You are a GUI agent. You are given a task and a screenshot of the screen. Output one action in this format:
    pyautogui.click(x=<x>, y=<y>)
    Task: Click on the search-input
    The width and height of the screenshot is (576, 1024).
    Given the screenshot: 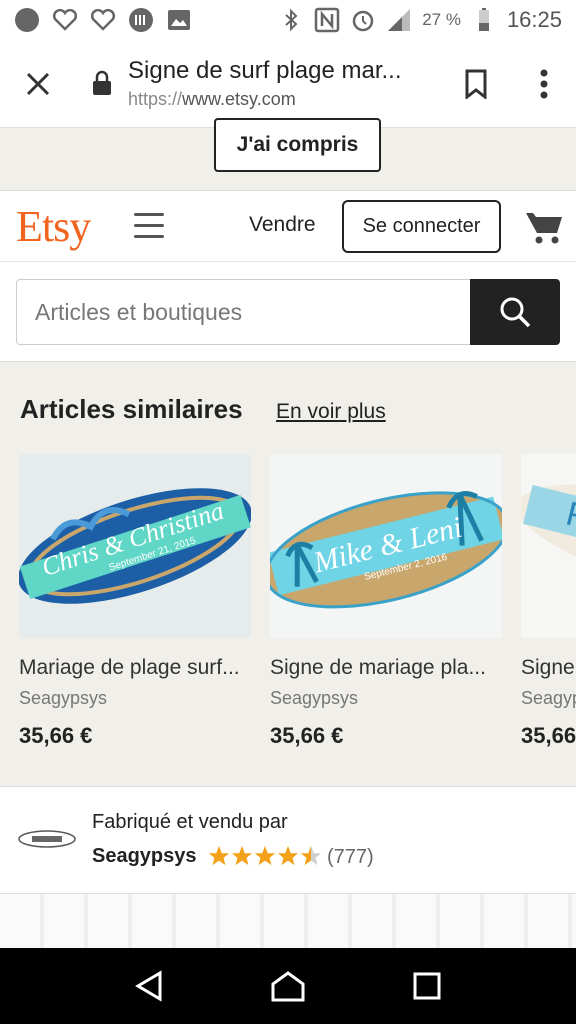 What is the action you would take?
    pyautogui.click(x=244, y=312)
    